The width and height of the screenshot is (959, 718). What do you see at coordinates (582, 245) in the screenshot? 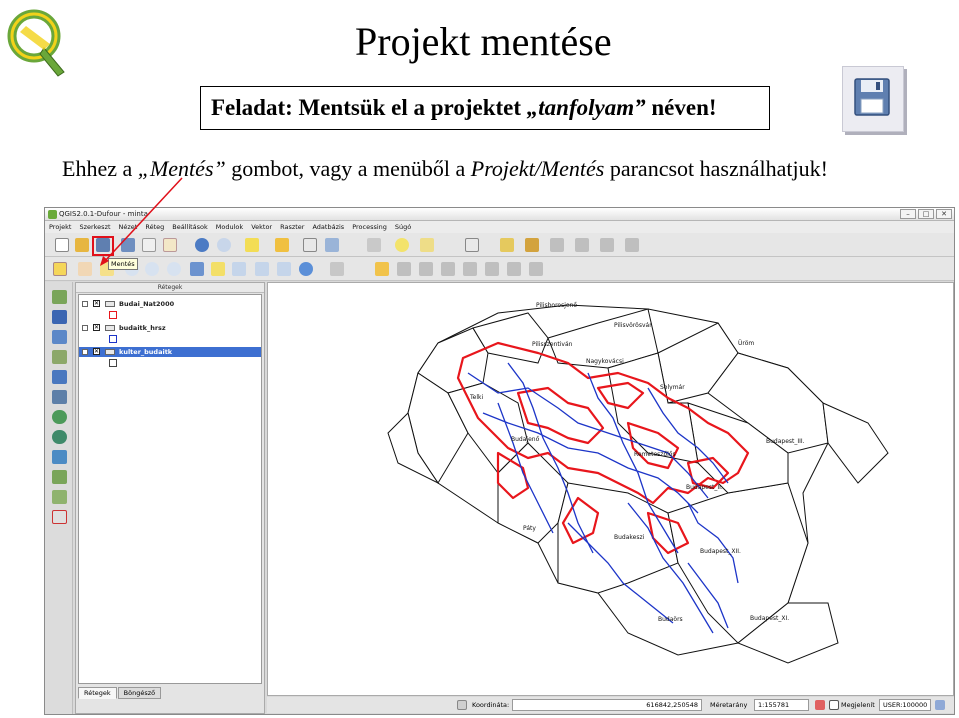
I see `label-move-icon` at bounding box center [582, 245].